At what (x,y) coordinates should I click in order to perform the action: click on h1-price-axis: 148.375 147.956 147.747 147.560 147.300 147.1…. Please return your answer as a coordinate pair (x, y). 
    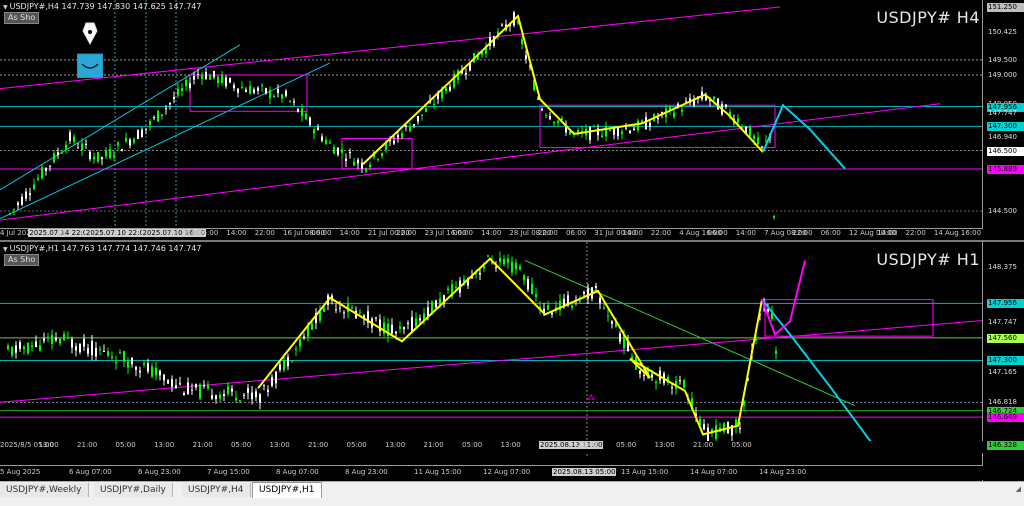
    Looking at the image, I should click on (1003, 361).